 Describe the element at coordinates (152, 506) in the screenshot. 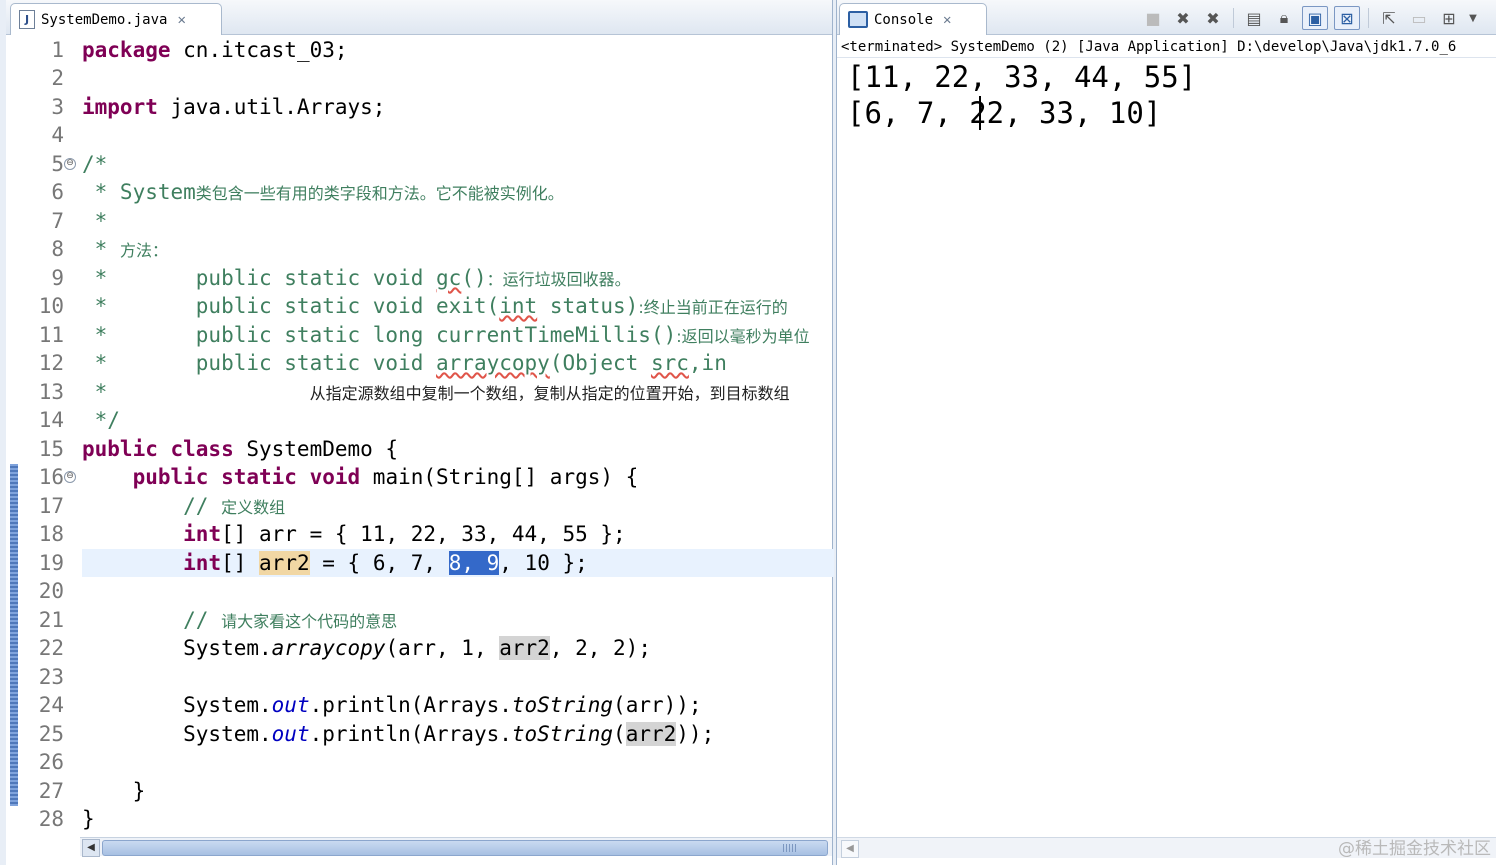

I see `comment-text: //` at that location.